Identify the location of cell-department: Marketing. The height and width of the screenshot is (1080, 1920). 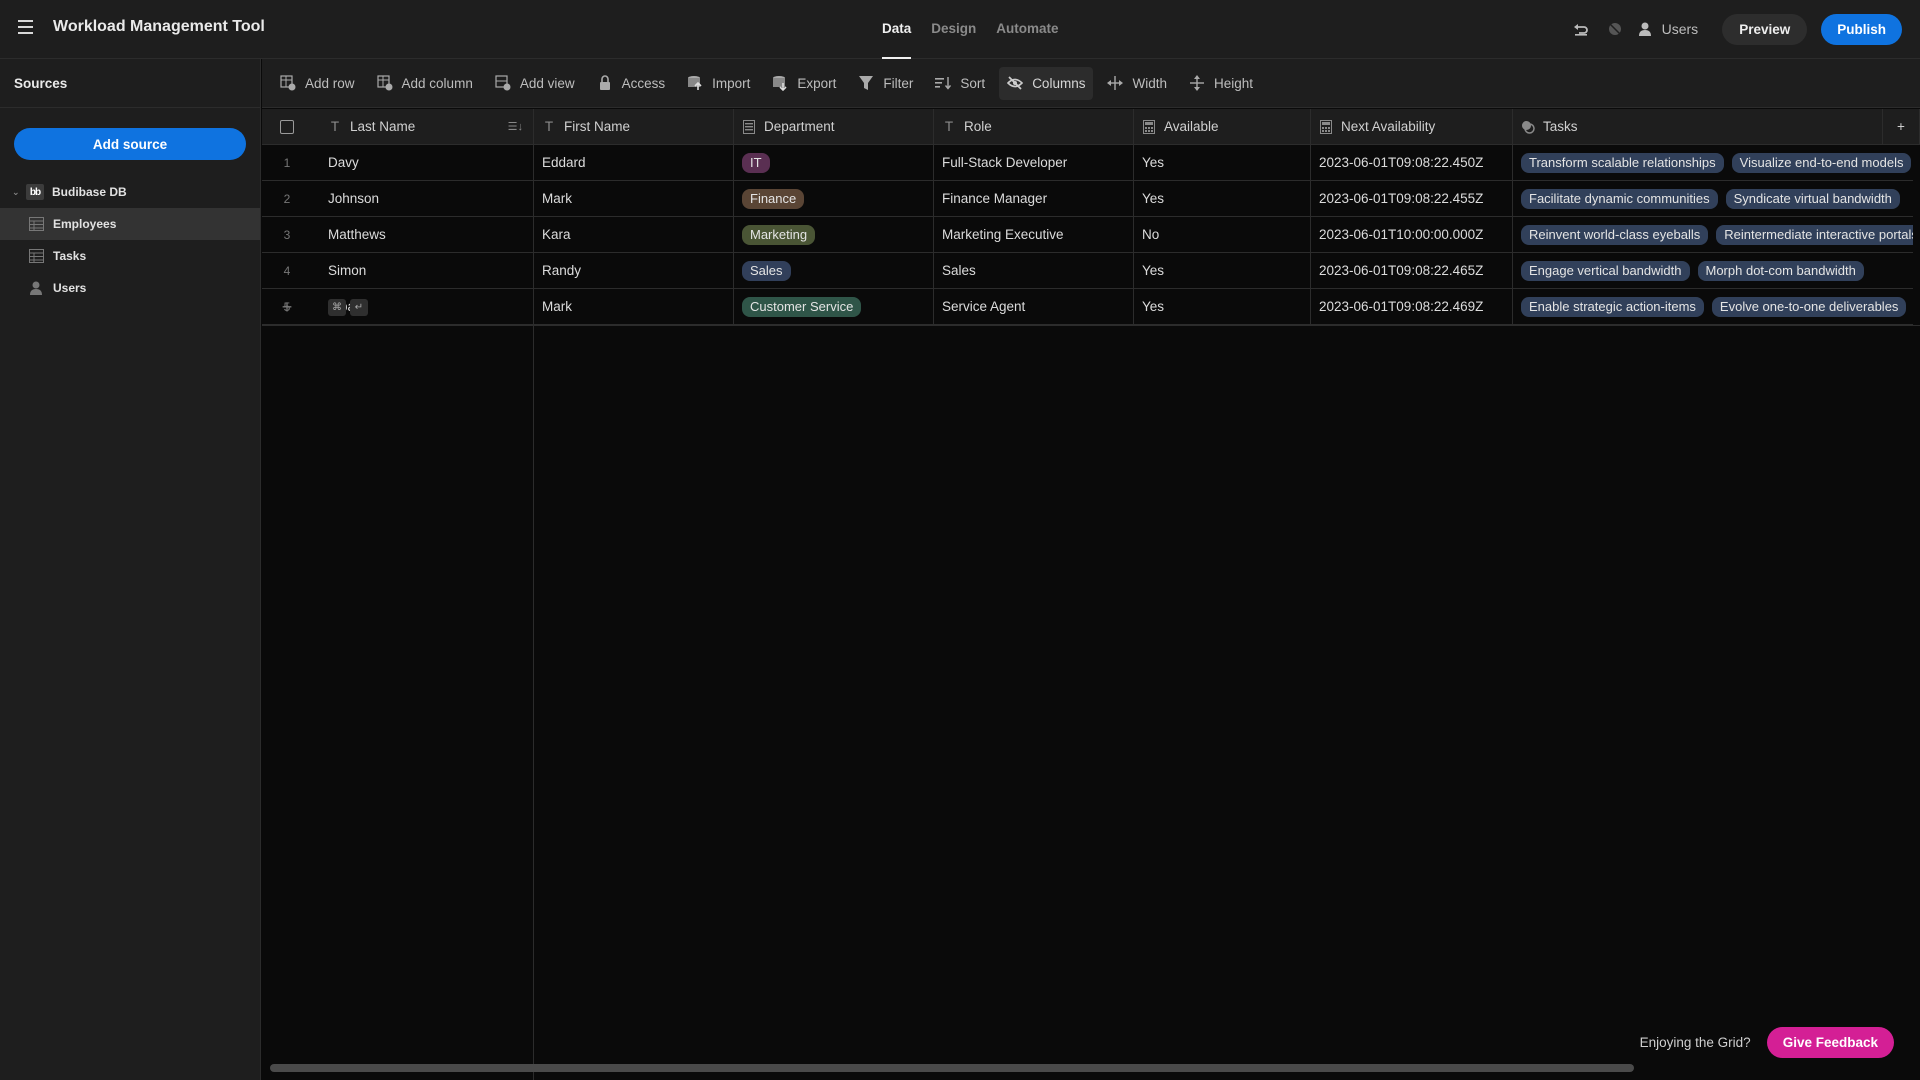
(834, 234).